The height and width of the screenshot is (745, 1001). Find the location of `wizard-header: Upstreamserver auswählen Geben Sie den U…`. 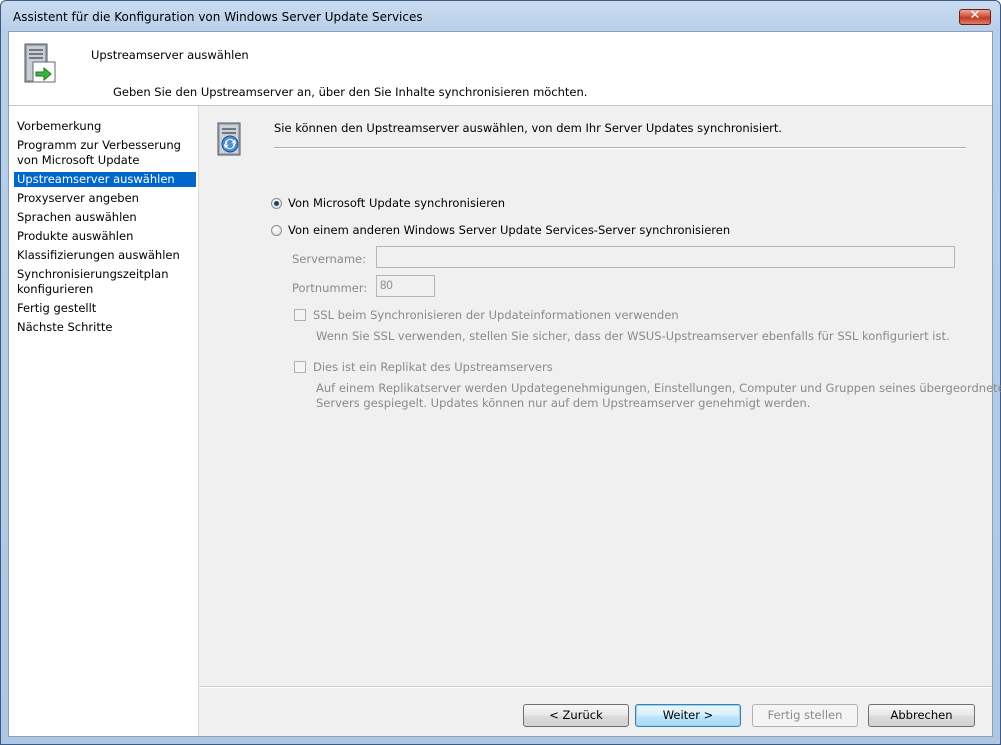

wizard-header: Upstreamserver auswählen Geben Sie den U… is located at coordinates (500, 68).